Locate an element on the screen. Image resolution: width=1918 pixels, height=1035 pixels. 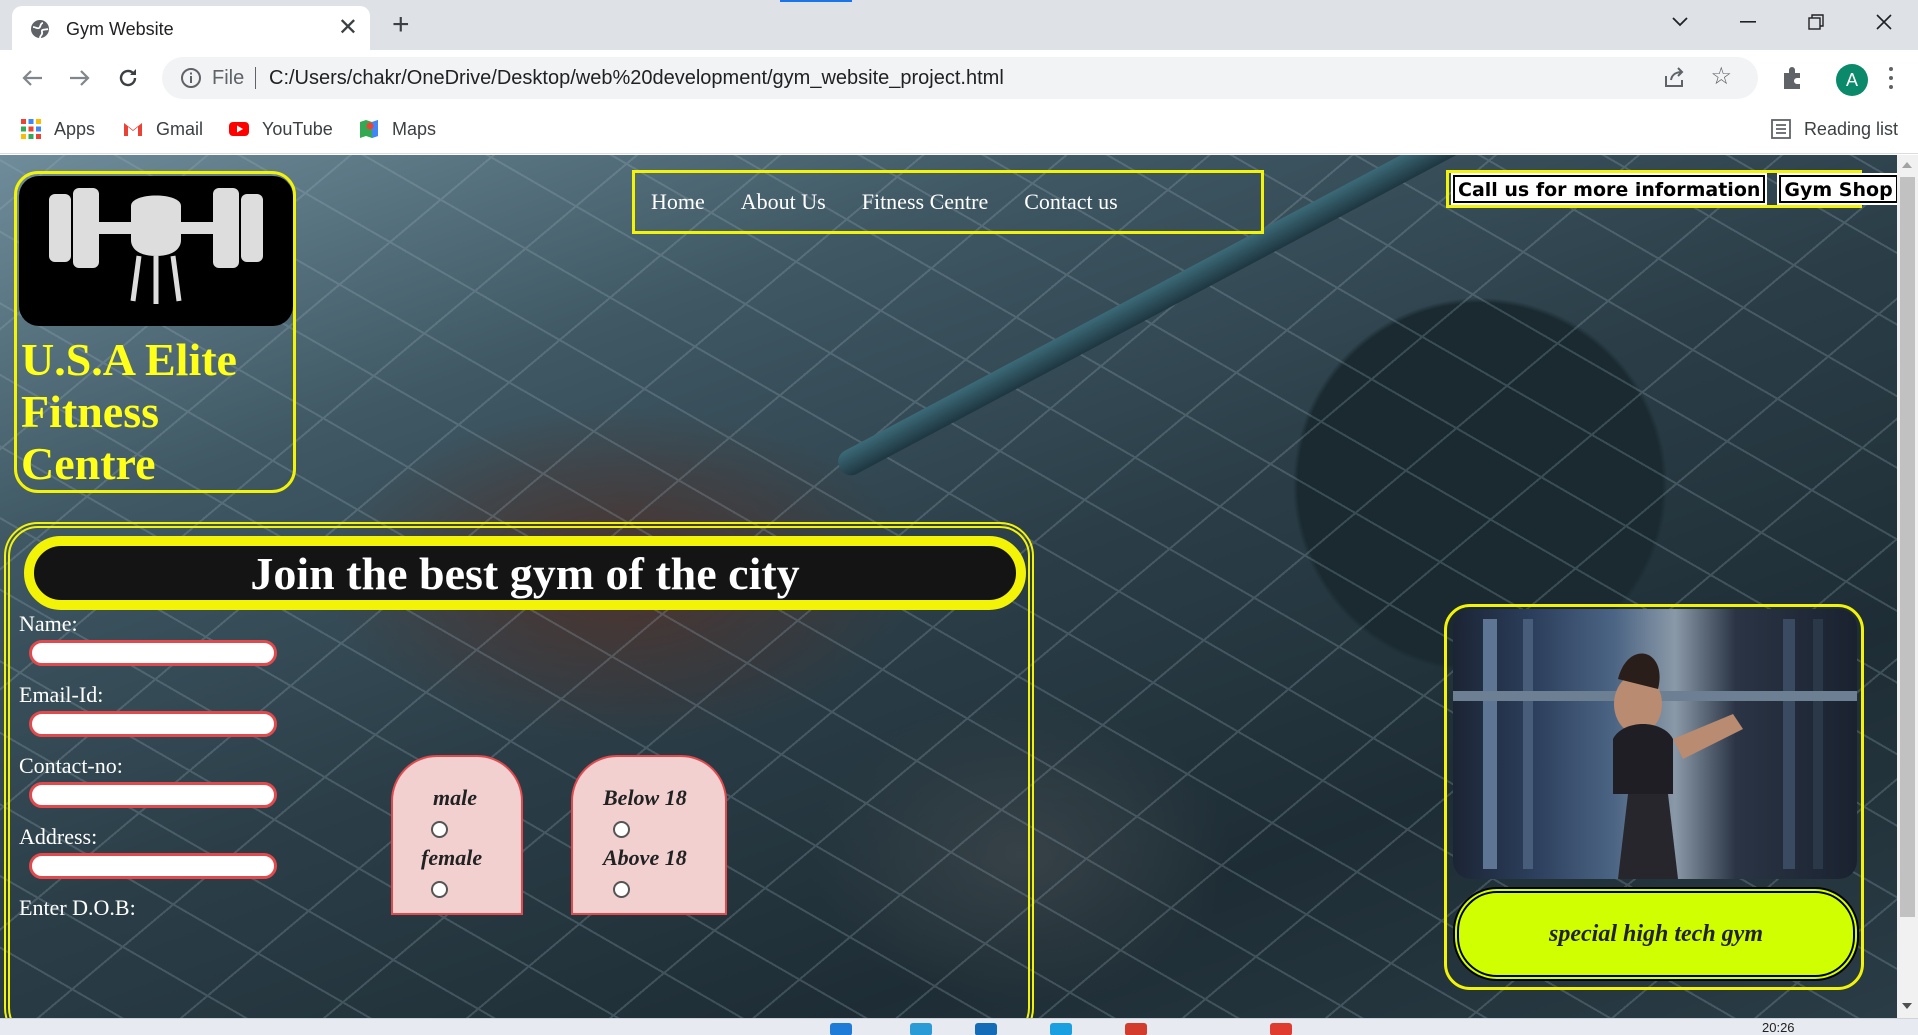
scroll-down-icon is located at coordinates (1907, 1006).